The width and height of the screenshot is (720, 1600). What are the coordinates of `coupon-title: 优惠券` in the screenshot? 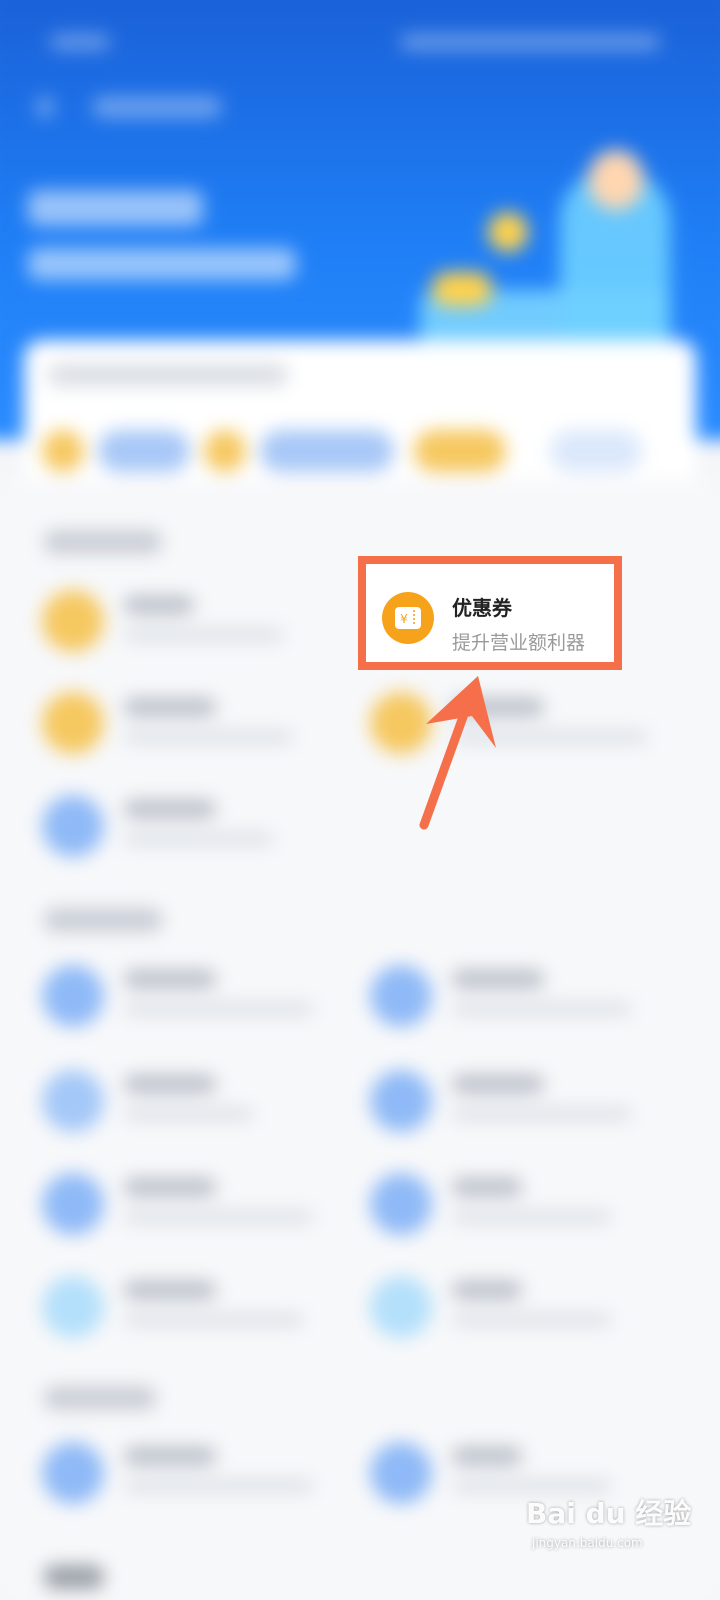 It's located at (482, 608).